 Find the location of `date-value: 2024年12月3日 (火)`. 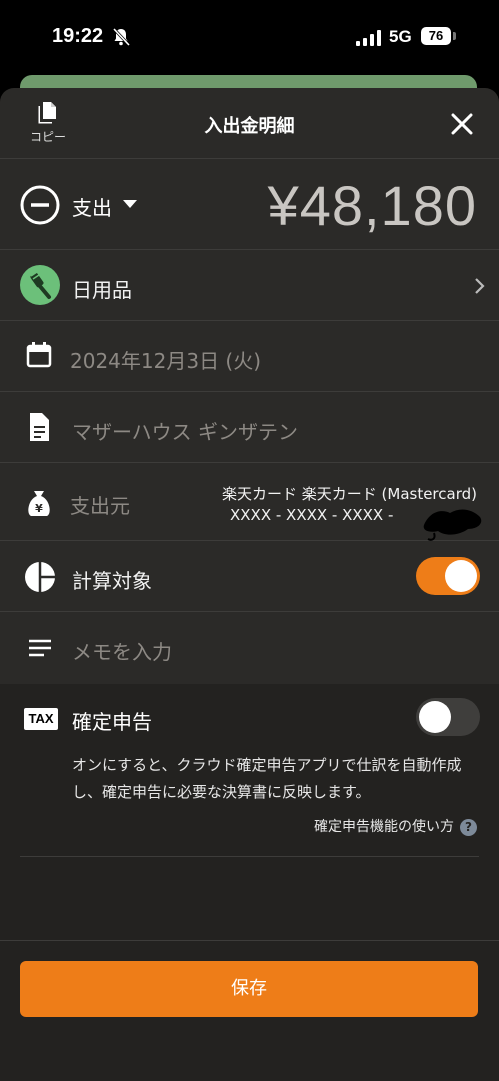

date-value: 2024年12月3日 (火) is located at coordinates (166, 361).